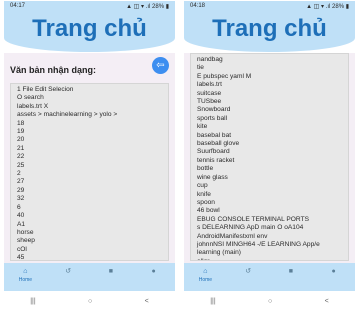  I want to click on text-line: spoon, so click(206, 202).